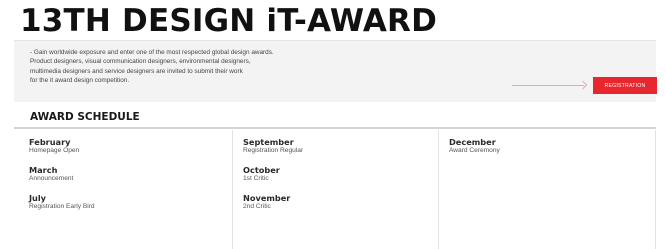 This screenshot has width=666, height=249. Describe the element at coordinates (257, 206) in the screenshot. I see `event-label: 2nd Critic` at that location.